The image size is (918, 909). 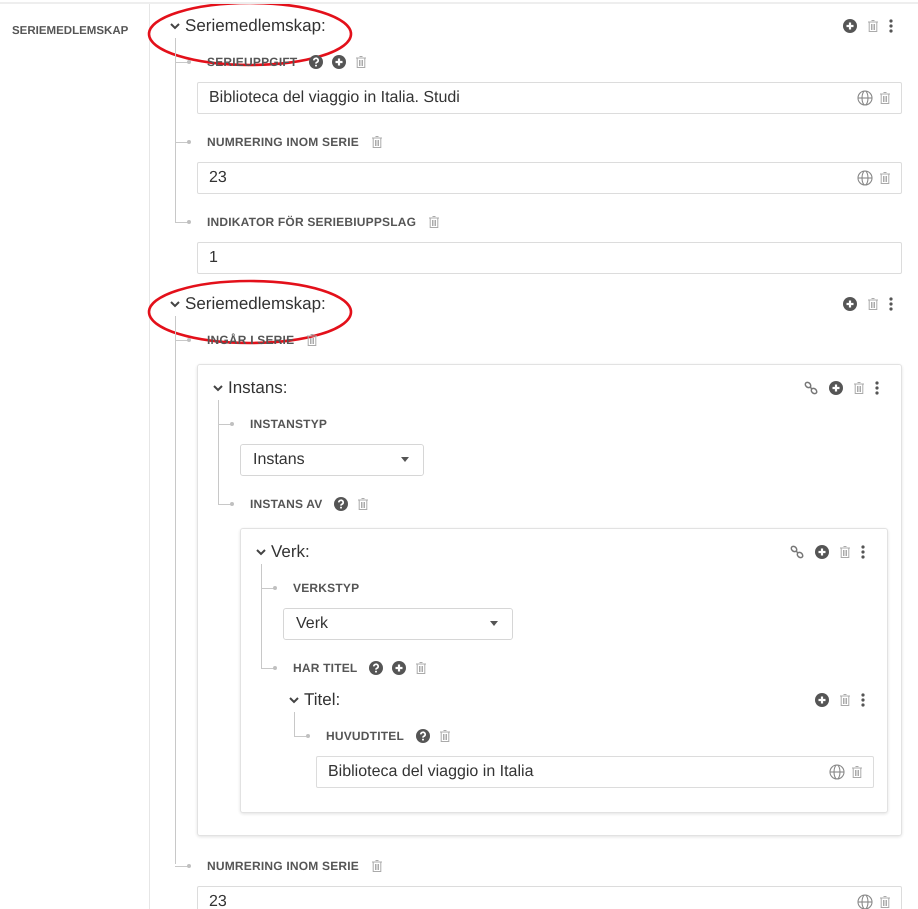 What do you see at coordinates (286, 504) in the screenshot?
I see `field-label: INSTANS AV` at bounding box center [286, 504].